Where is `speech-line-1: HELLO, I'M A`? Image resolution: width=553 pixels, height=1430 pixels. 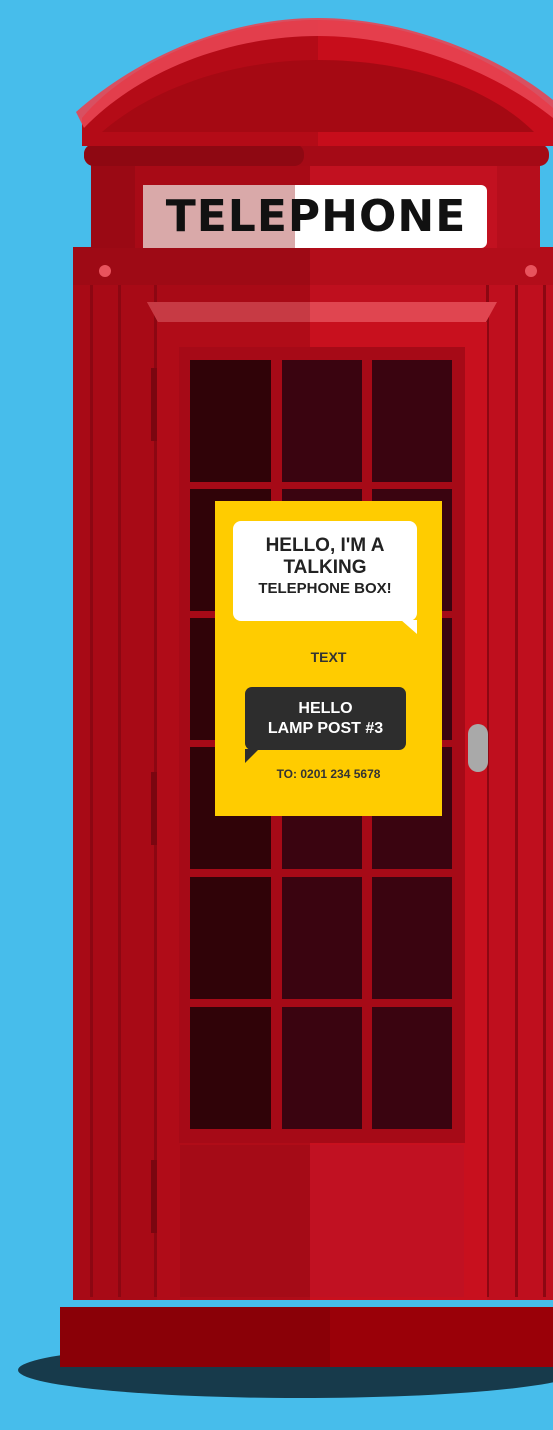
speech-line-1: HELLO, I'M A is located at coordinates (325, 545).